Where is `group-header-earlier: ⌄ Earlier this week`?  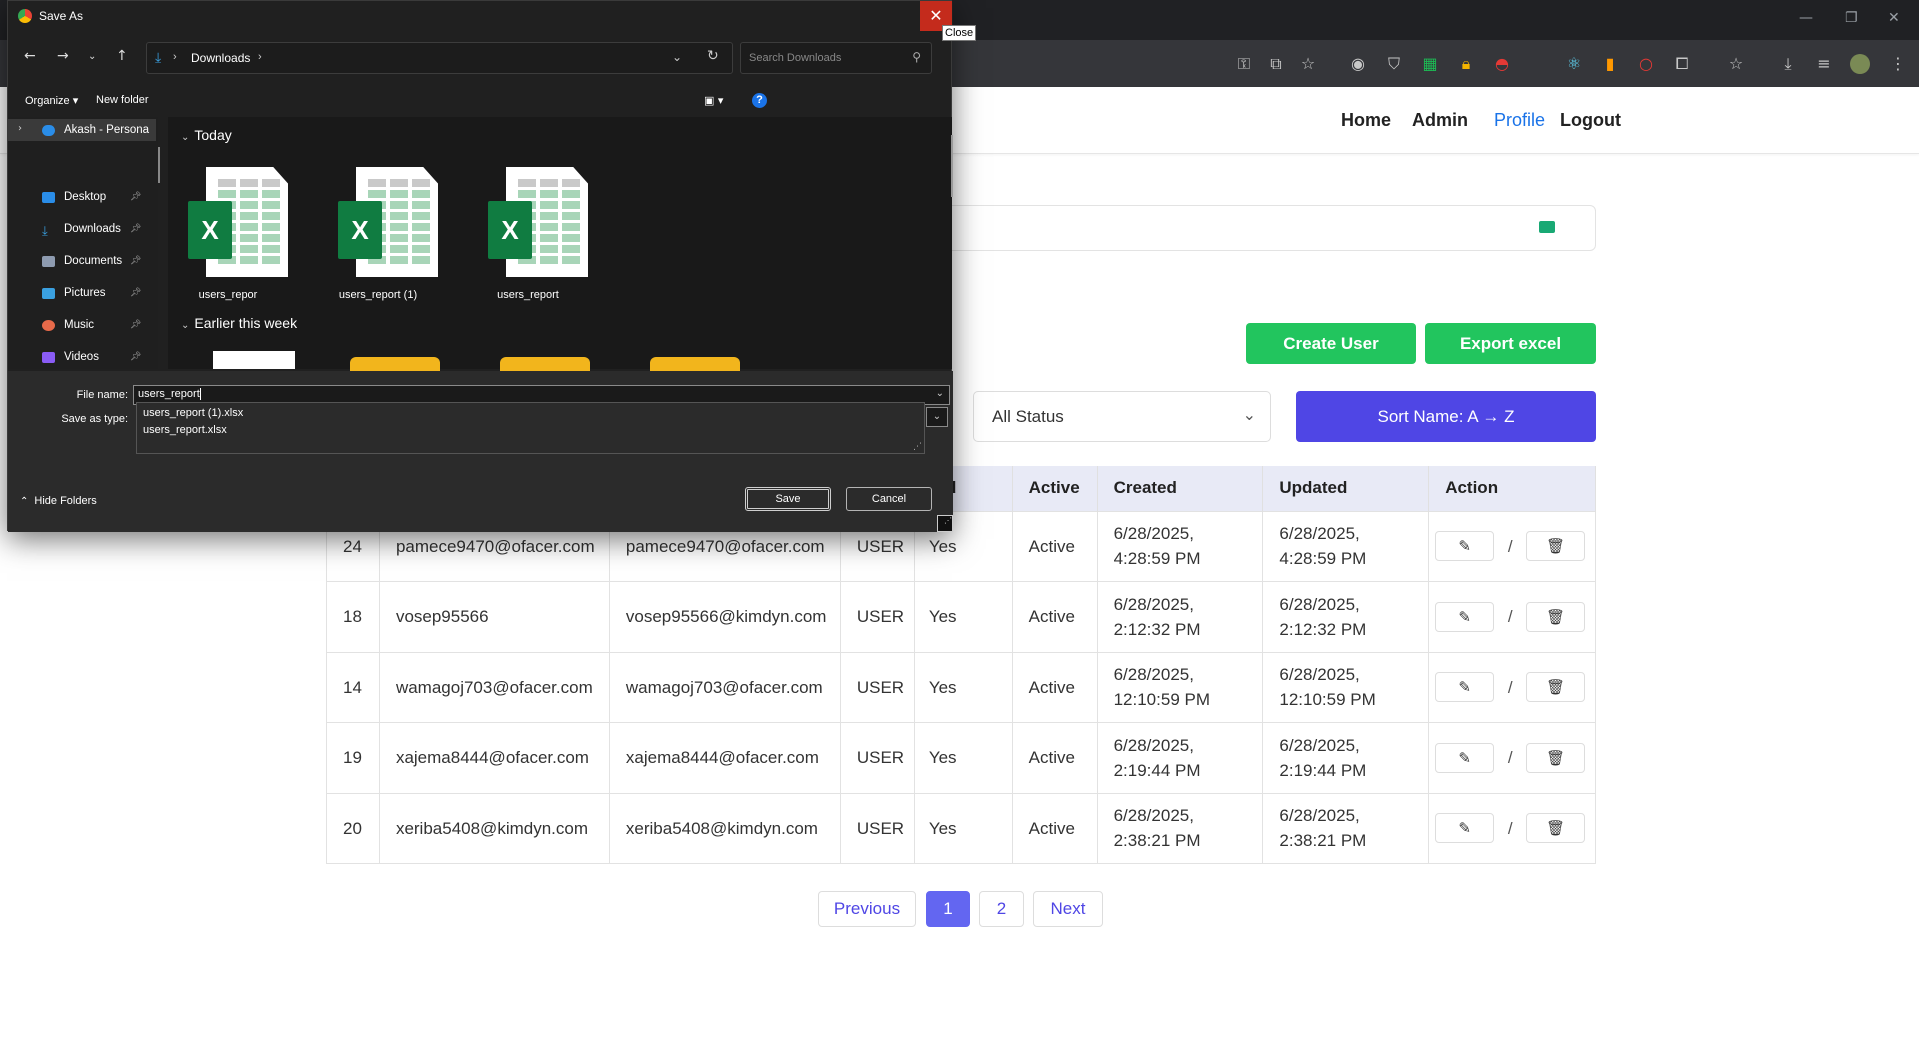
group-header-earlier: ⌄ Earlier this week is located at coordinates (239, 323).